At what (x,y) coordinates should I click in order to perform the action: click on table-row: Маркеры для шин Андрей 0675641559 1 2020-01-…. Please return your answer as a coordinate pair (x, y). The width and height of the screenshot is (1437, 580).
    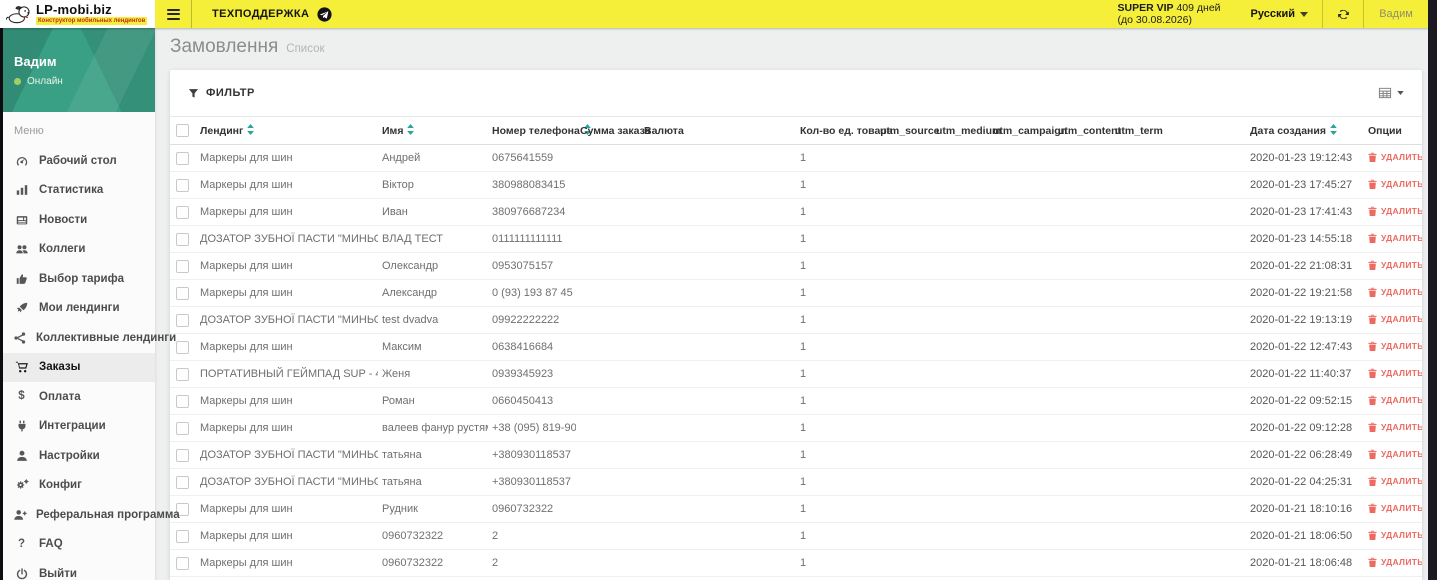
    Looking at the image, I should click on (796, 158).